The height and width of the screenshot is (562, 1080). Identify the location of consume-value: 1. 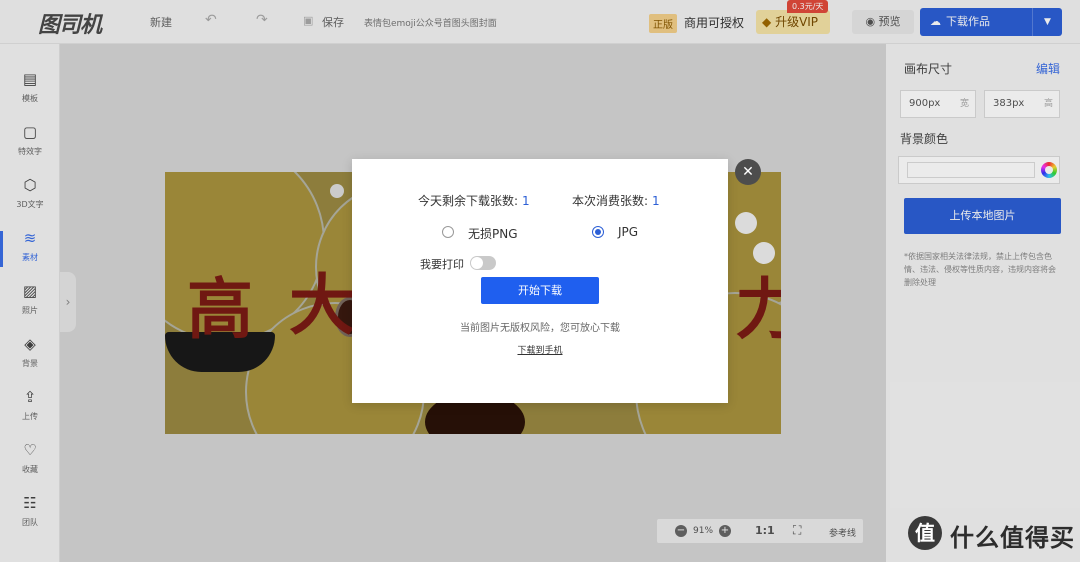
(656, 201).